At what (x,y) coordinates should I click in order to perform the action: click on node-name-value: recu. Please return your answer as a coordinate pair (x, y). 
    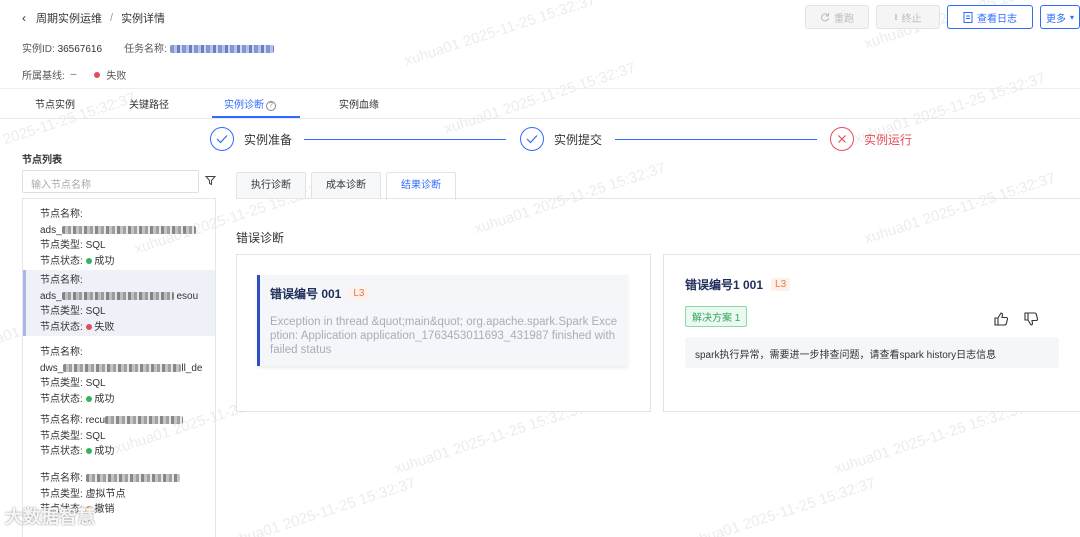
    Looking at the image, I should click on (95, 420).